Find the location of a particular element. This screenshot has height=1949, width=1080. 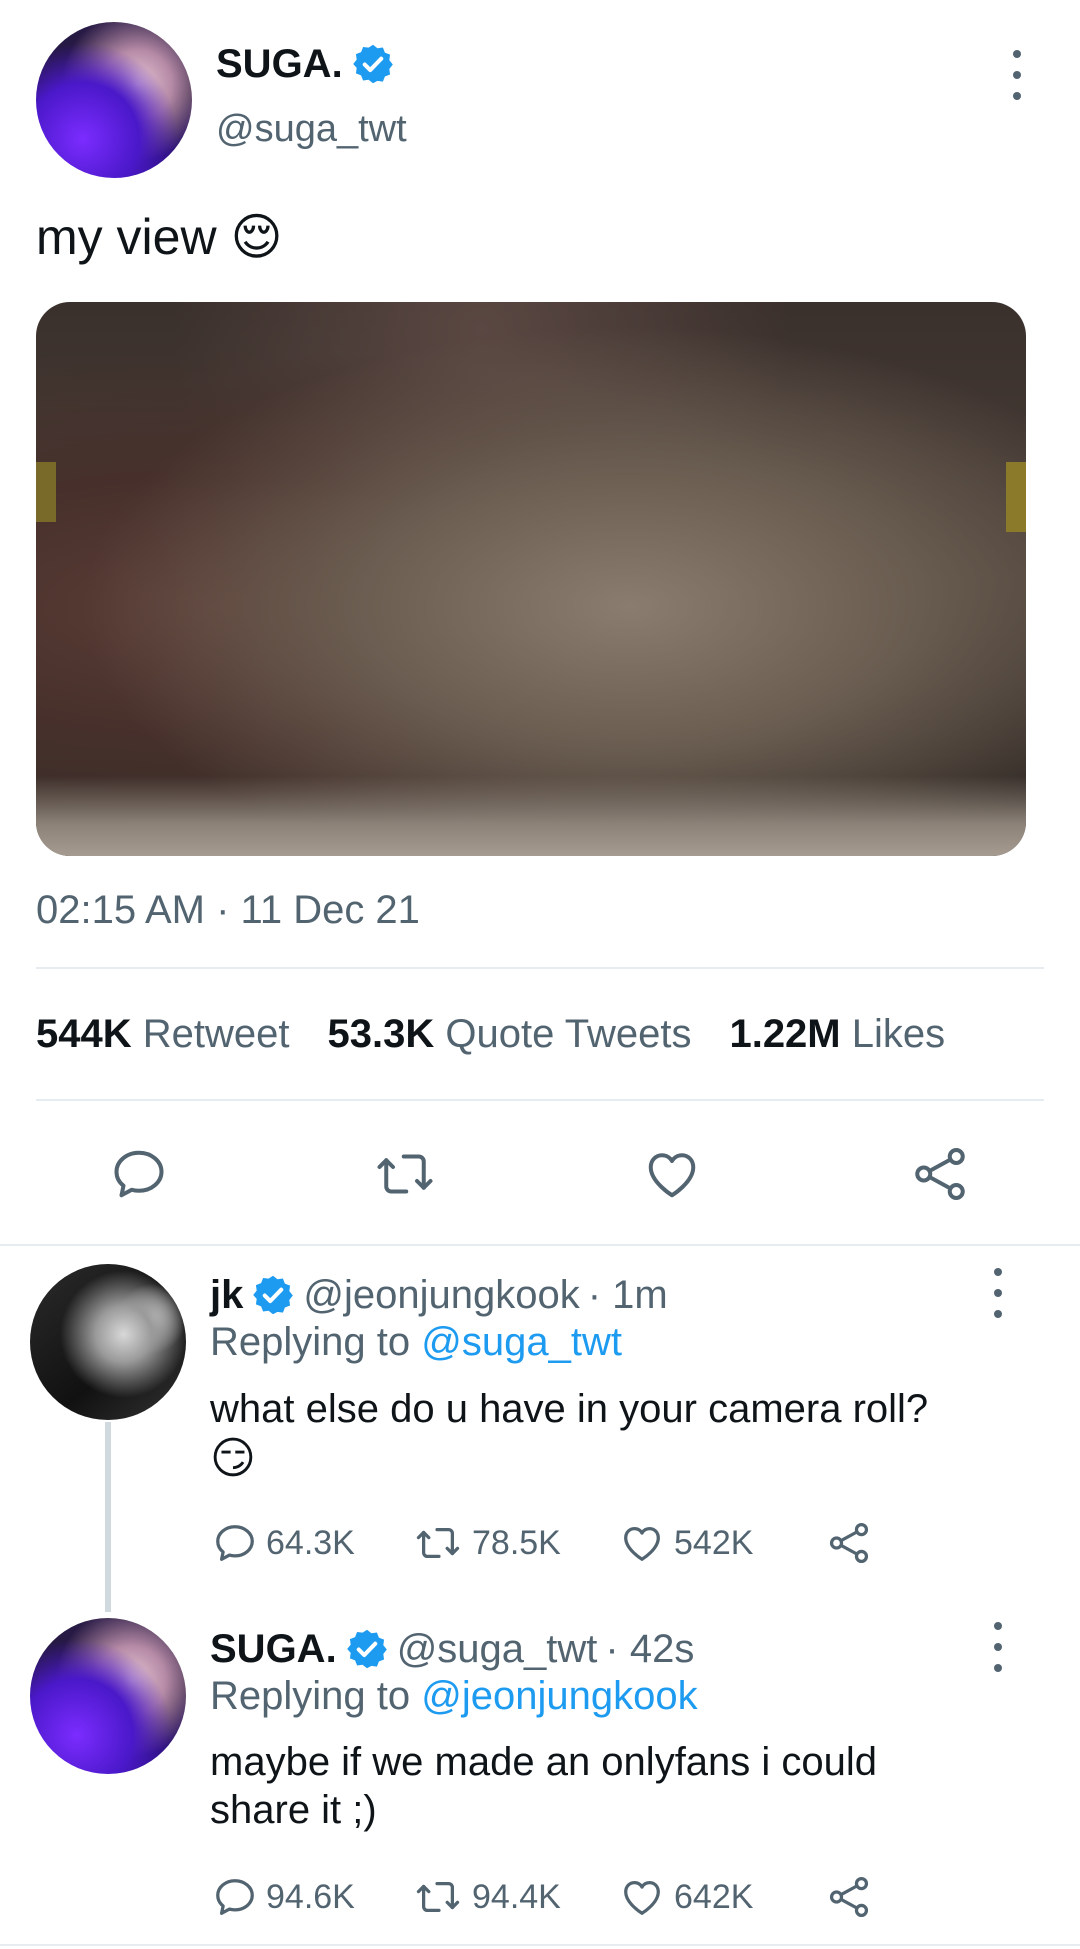

reply-author-name: SUGA. is located at coordinates (273, 1649).